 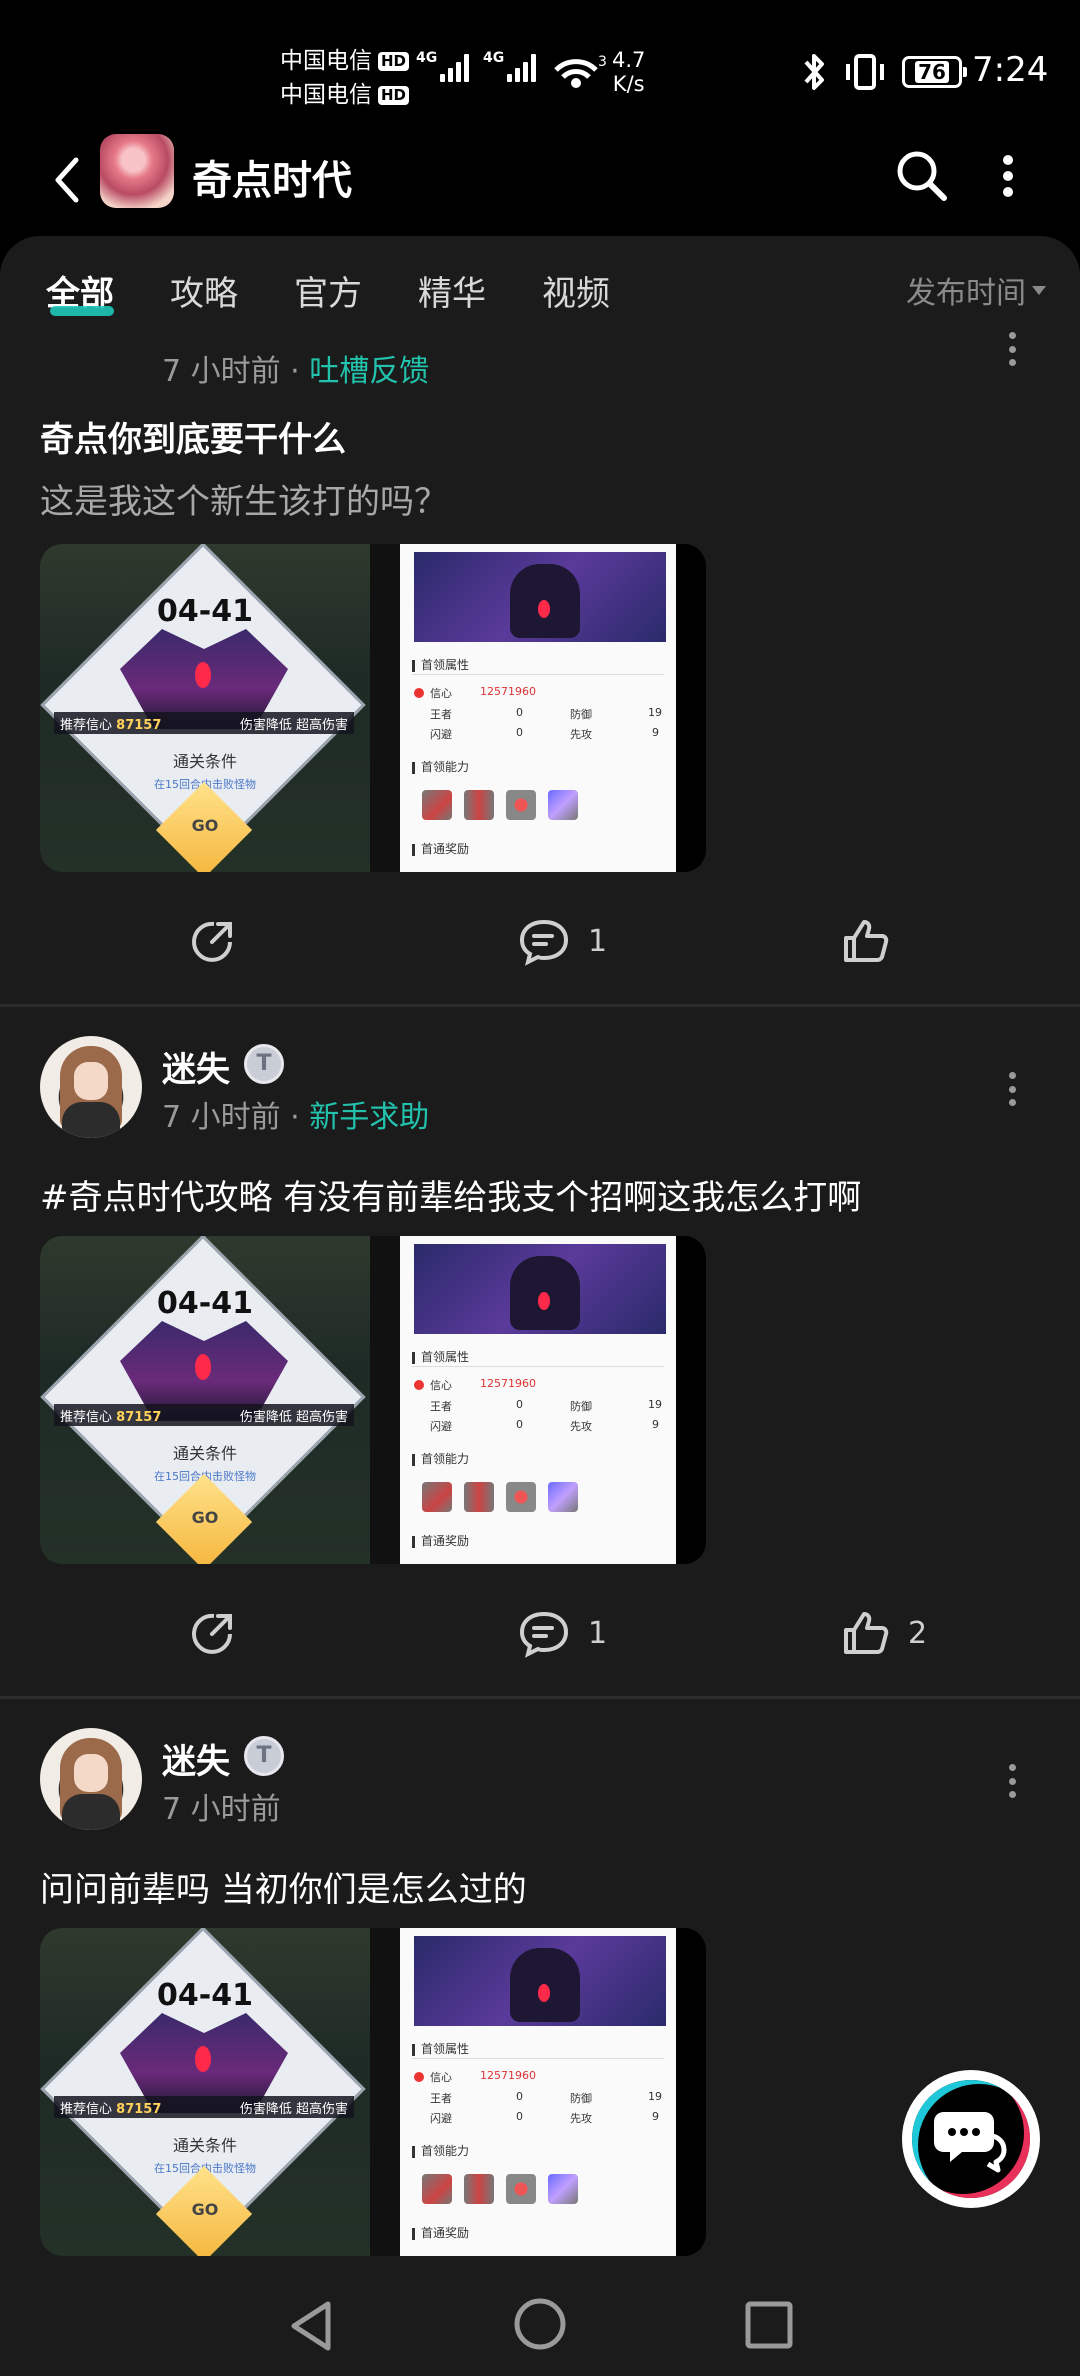 What do you see at coordinates (540, 1697) in the screenshot?
I see `divider` at bounding box center [540, 1697].